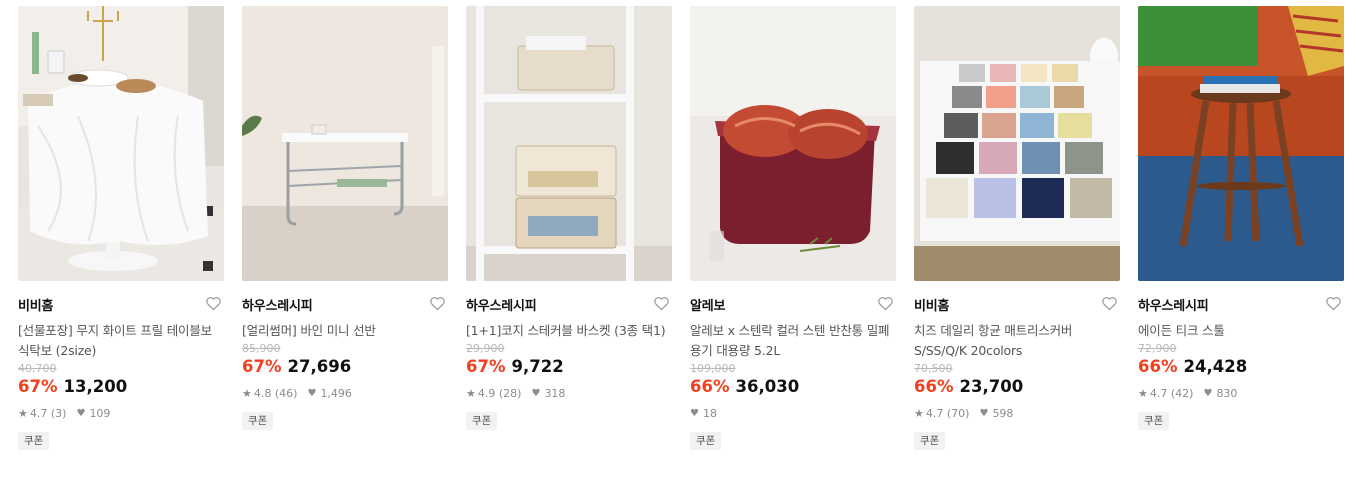 This screenshot has height=477, width=1356. What do you see at coordinates (58, 413) in the screenshot?
I see `review-count: (3)` at bounding box center [58, 413].